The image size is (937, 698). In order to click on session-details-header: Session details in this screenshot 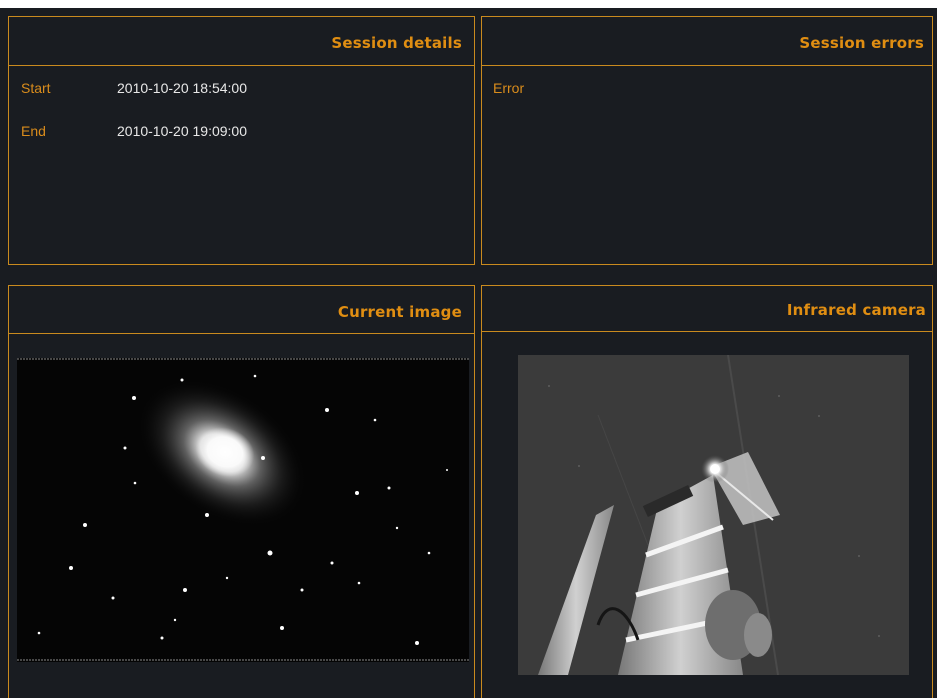, I will do `click(241, 41)`.